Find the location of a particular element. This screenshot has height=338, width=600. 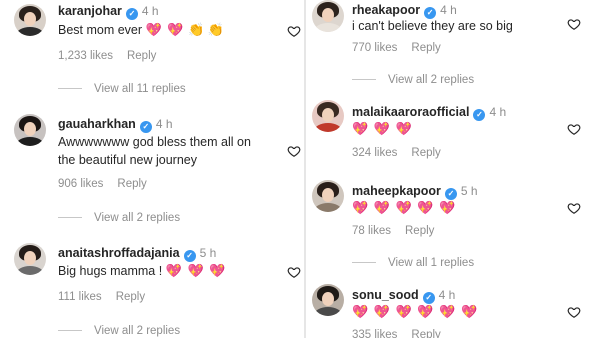

comment-text: 💖 💖 💖 💖 💖 💖 is located at coordinates (415, 312).